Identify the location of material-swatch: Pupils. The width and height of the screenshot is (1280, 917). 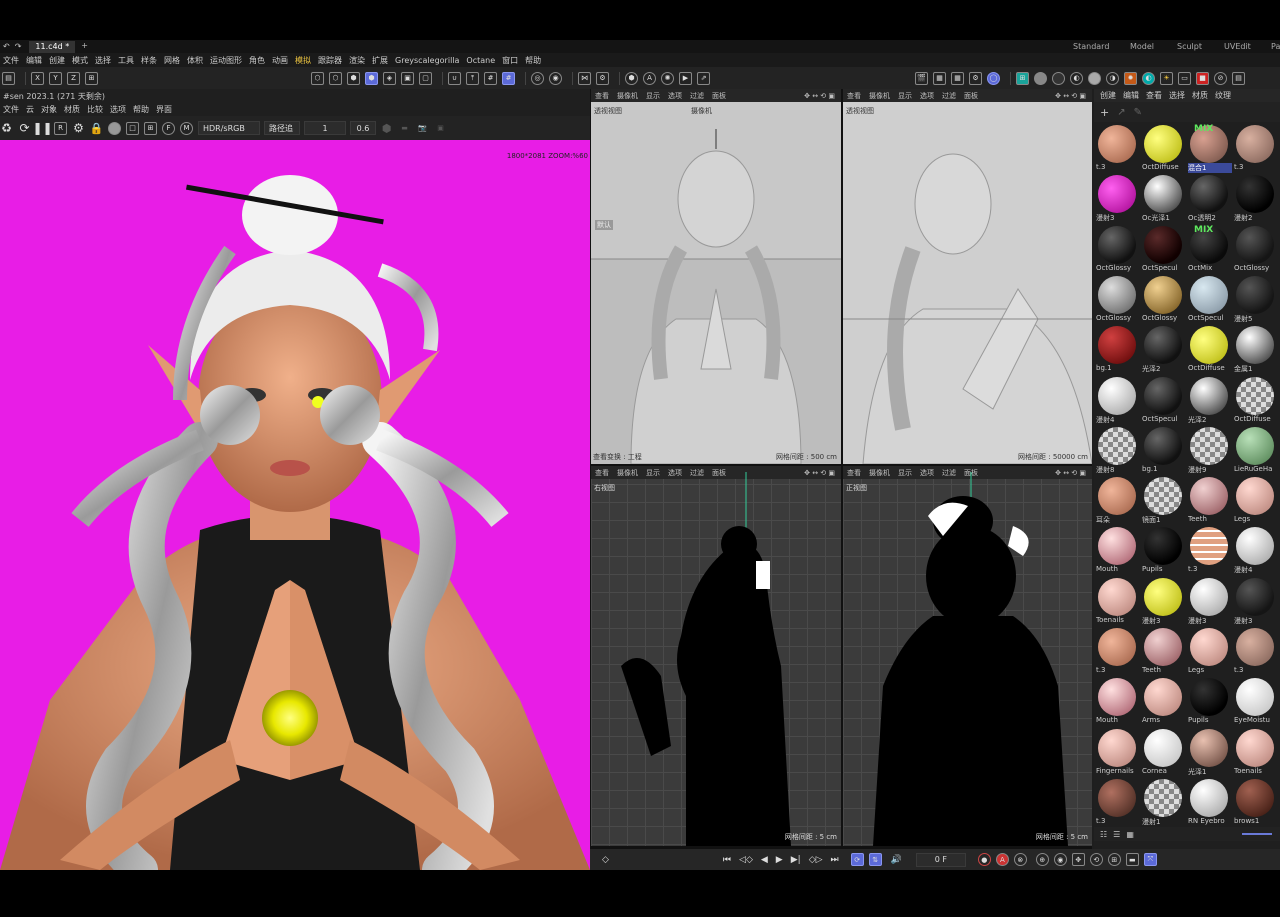
(1164, 550).